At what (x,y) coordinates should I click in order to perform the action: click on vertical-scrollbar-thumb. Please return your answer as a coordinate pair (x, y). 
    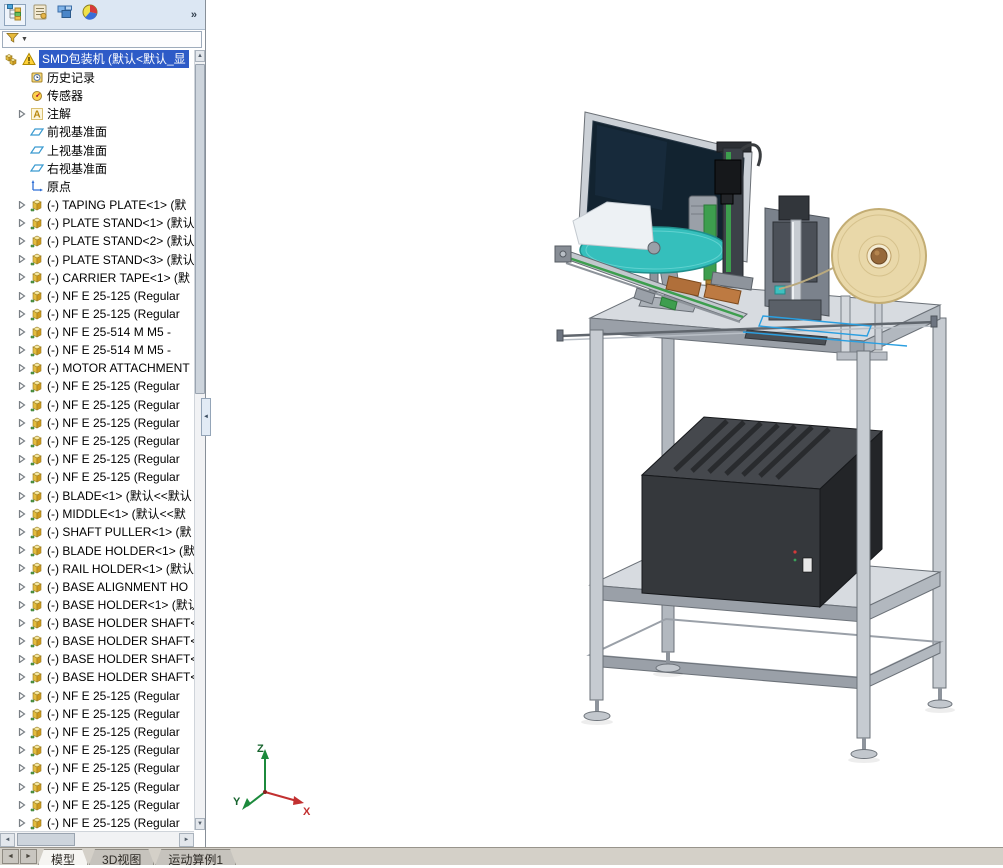
    Looking at the image, I should click on (200, 229).